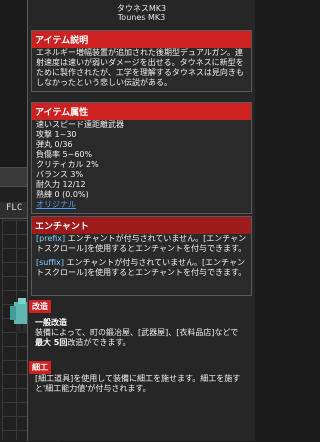 This screenshot has height=442, width=320. I want to click on original-tag: オリジナル, so click(56, 204).